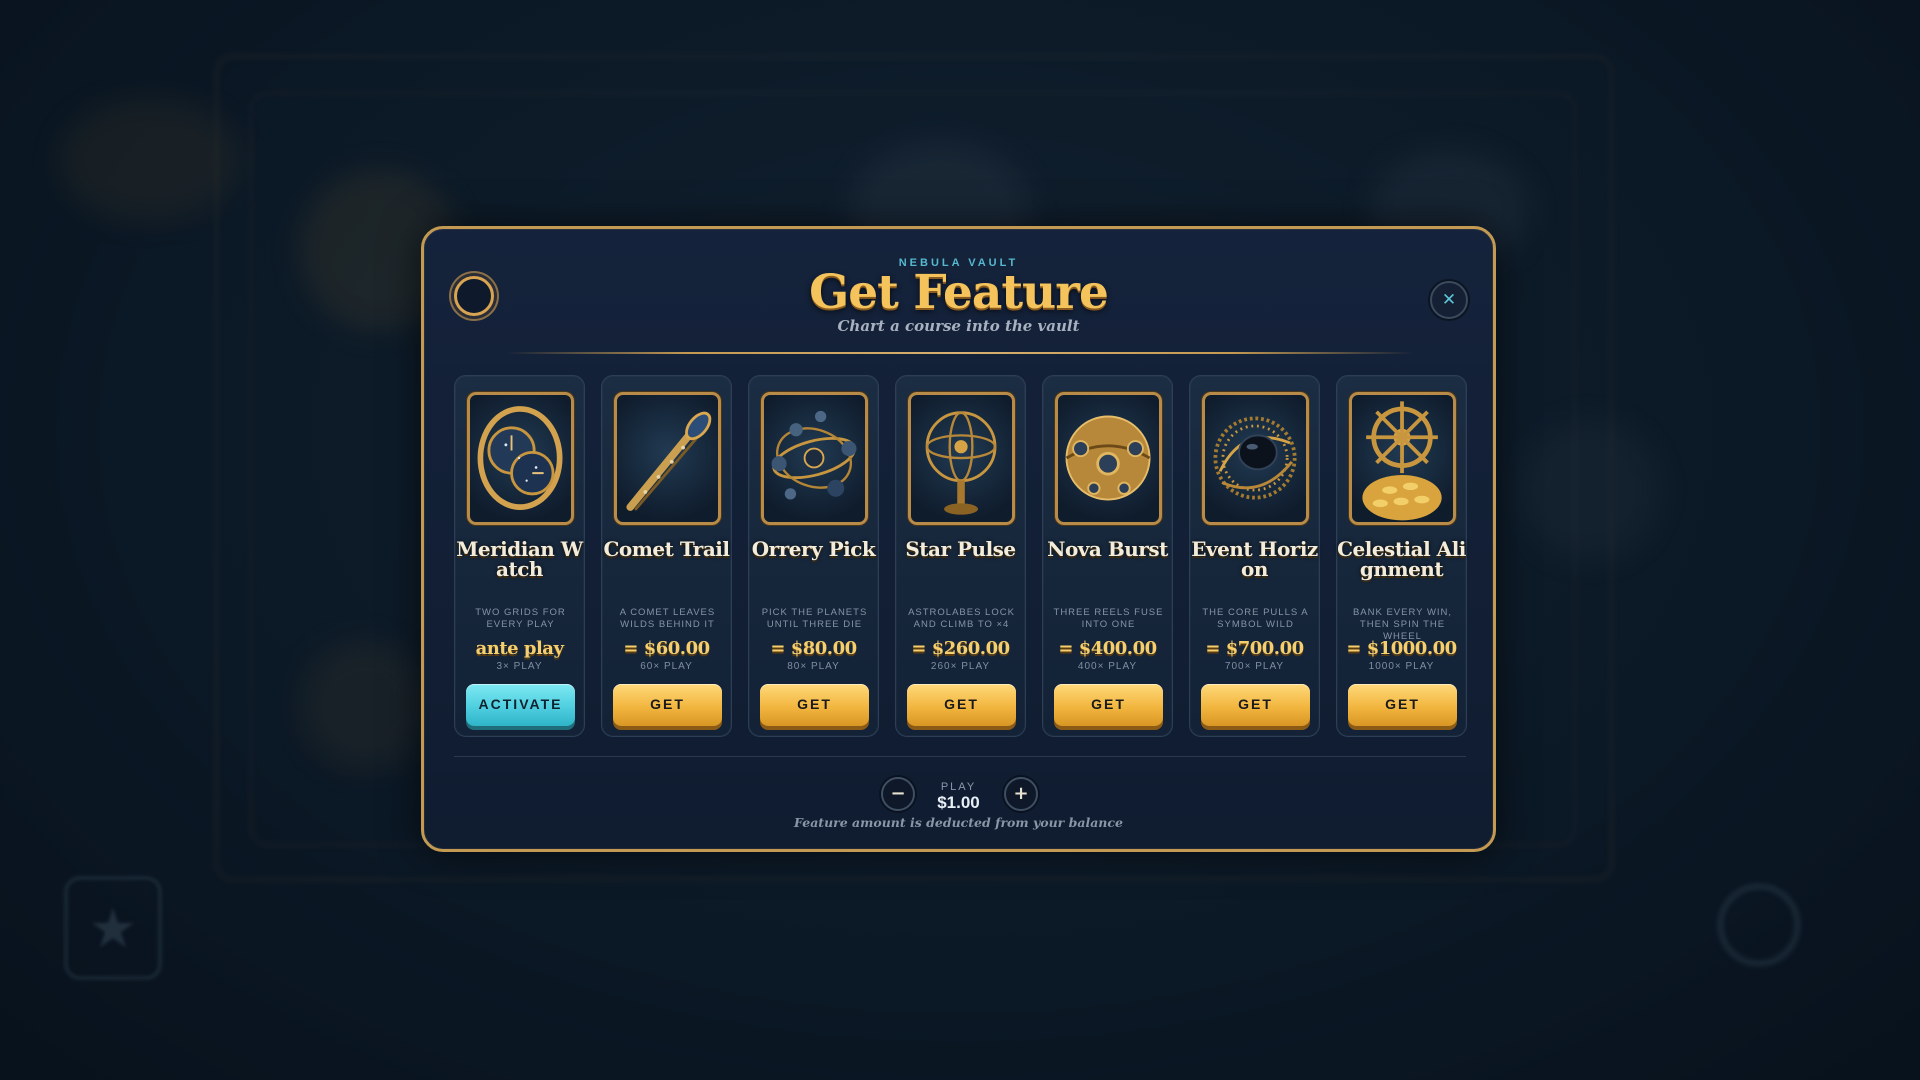 This screenshot has width=1920, height=1080. I want to click on comet-icon, so click(667, 458).